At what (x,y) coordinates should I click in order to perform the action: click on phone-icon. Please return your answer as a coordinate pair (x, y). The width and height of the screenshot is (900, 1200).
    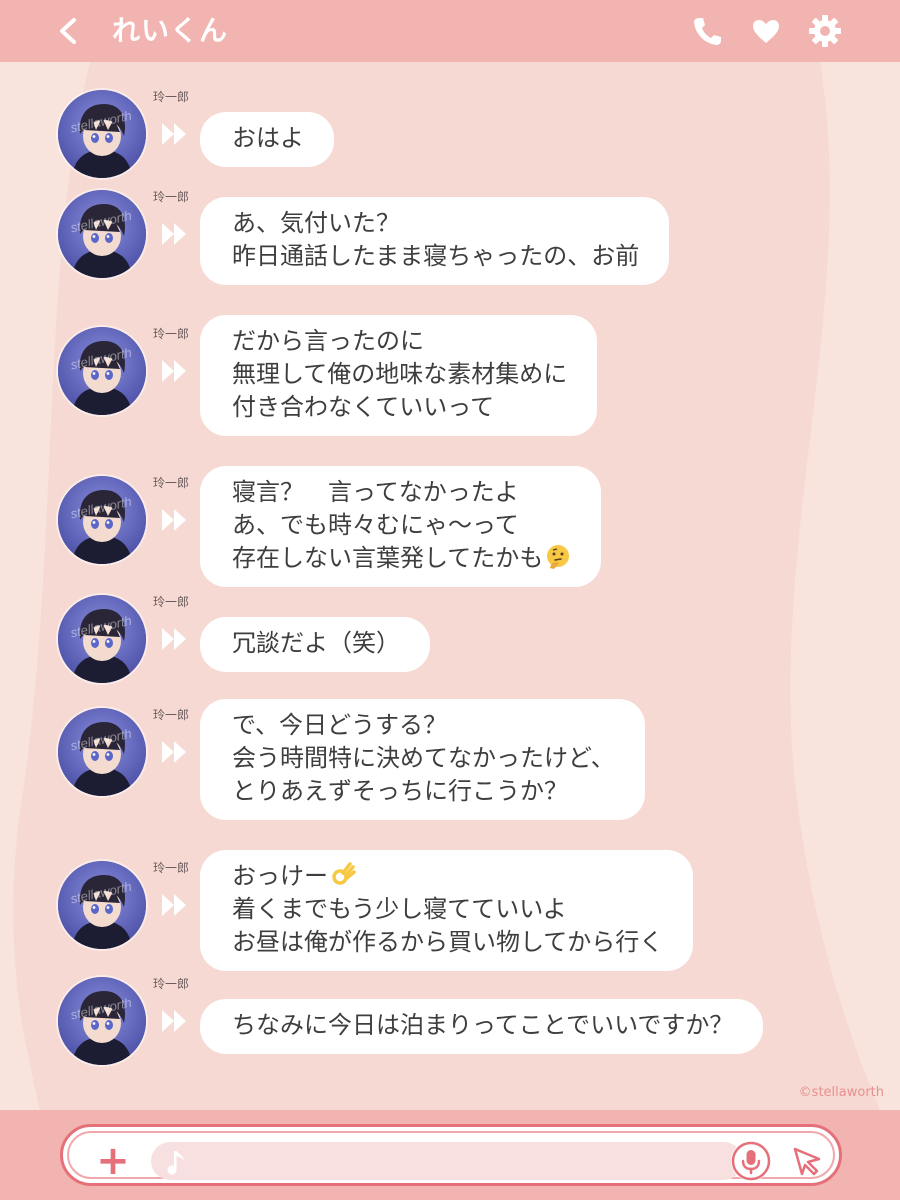
    Looking at the image, I should click on (707, 31).